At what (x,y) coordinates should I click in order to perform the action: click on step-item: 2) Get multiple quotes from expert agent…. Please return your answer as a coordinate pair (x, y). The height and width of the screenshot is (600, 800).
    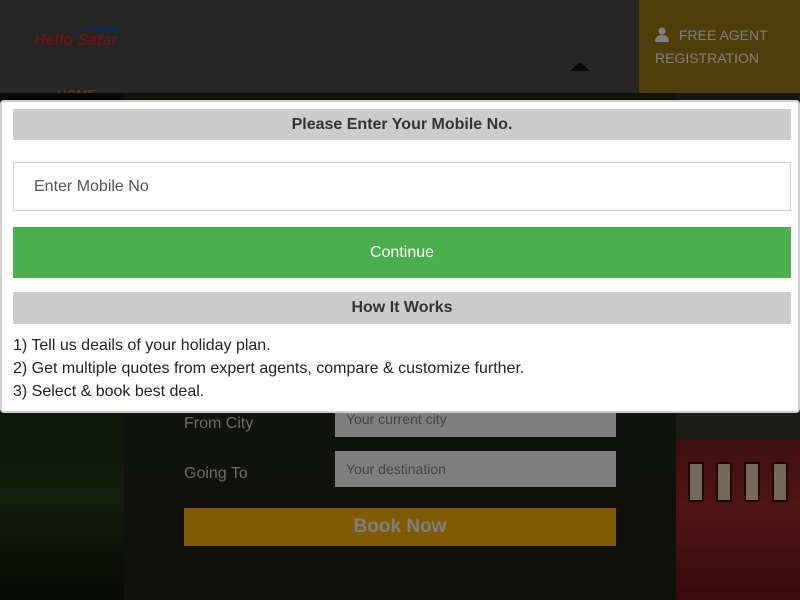
    Looking at the image, I should click on (269, 368).